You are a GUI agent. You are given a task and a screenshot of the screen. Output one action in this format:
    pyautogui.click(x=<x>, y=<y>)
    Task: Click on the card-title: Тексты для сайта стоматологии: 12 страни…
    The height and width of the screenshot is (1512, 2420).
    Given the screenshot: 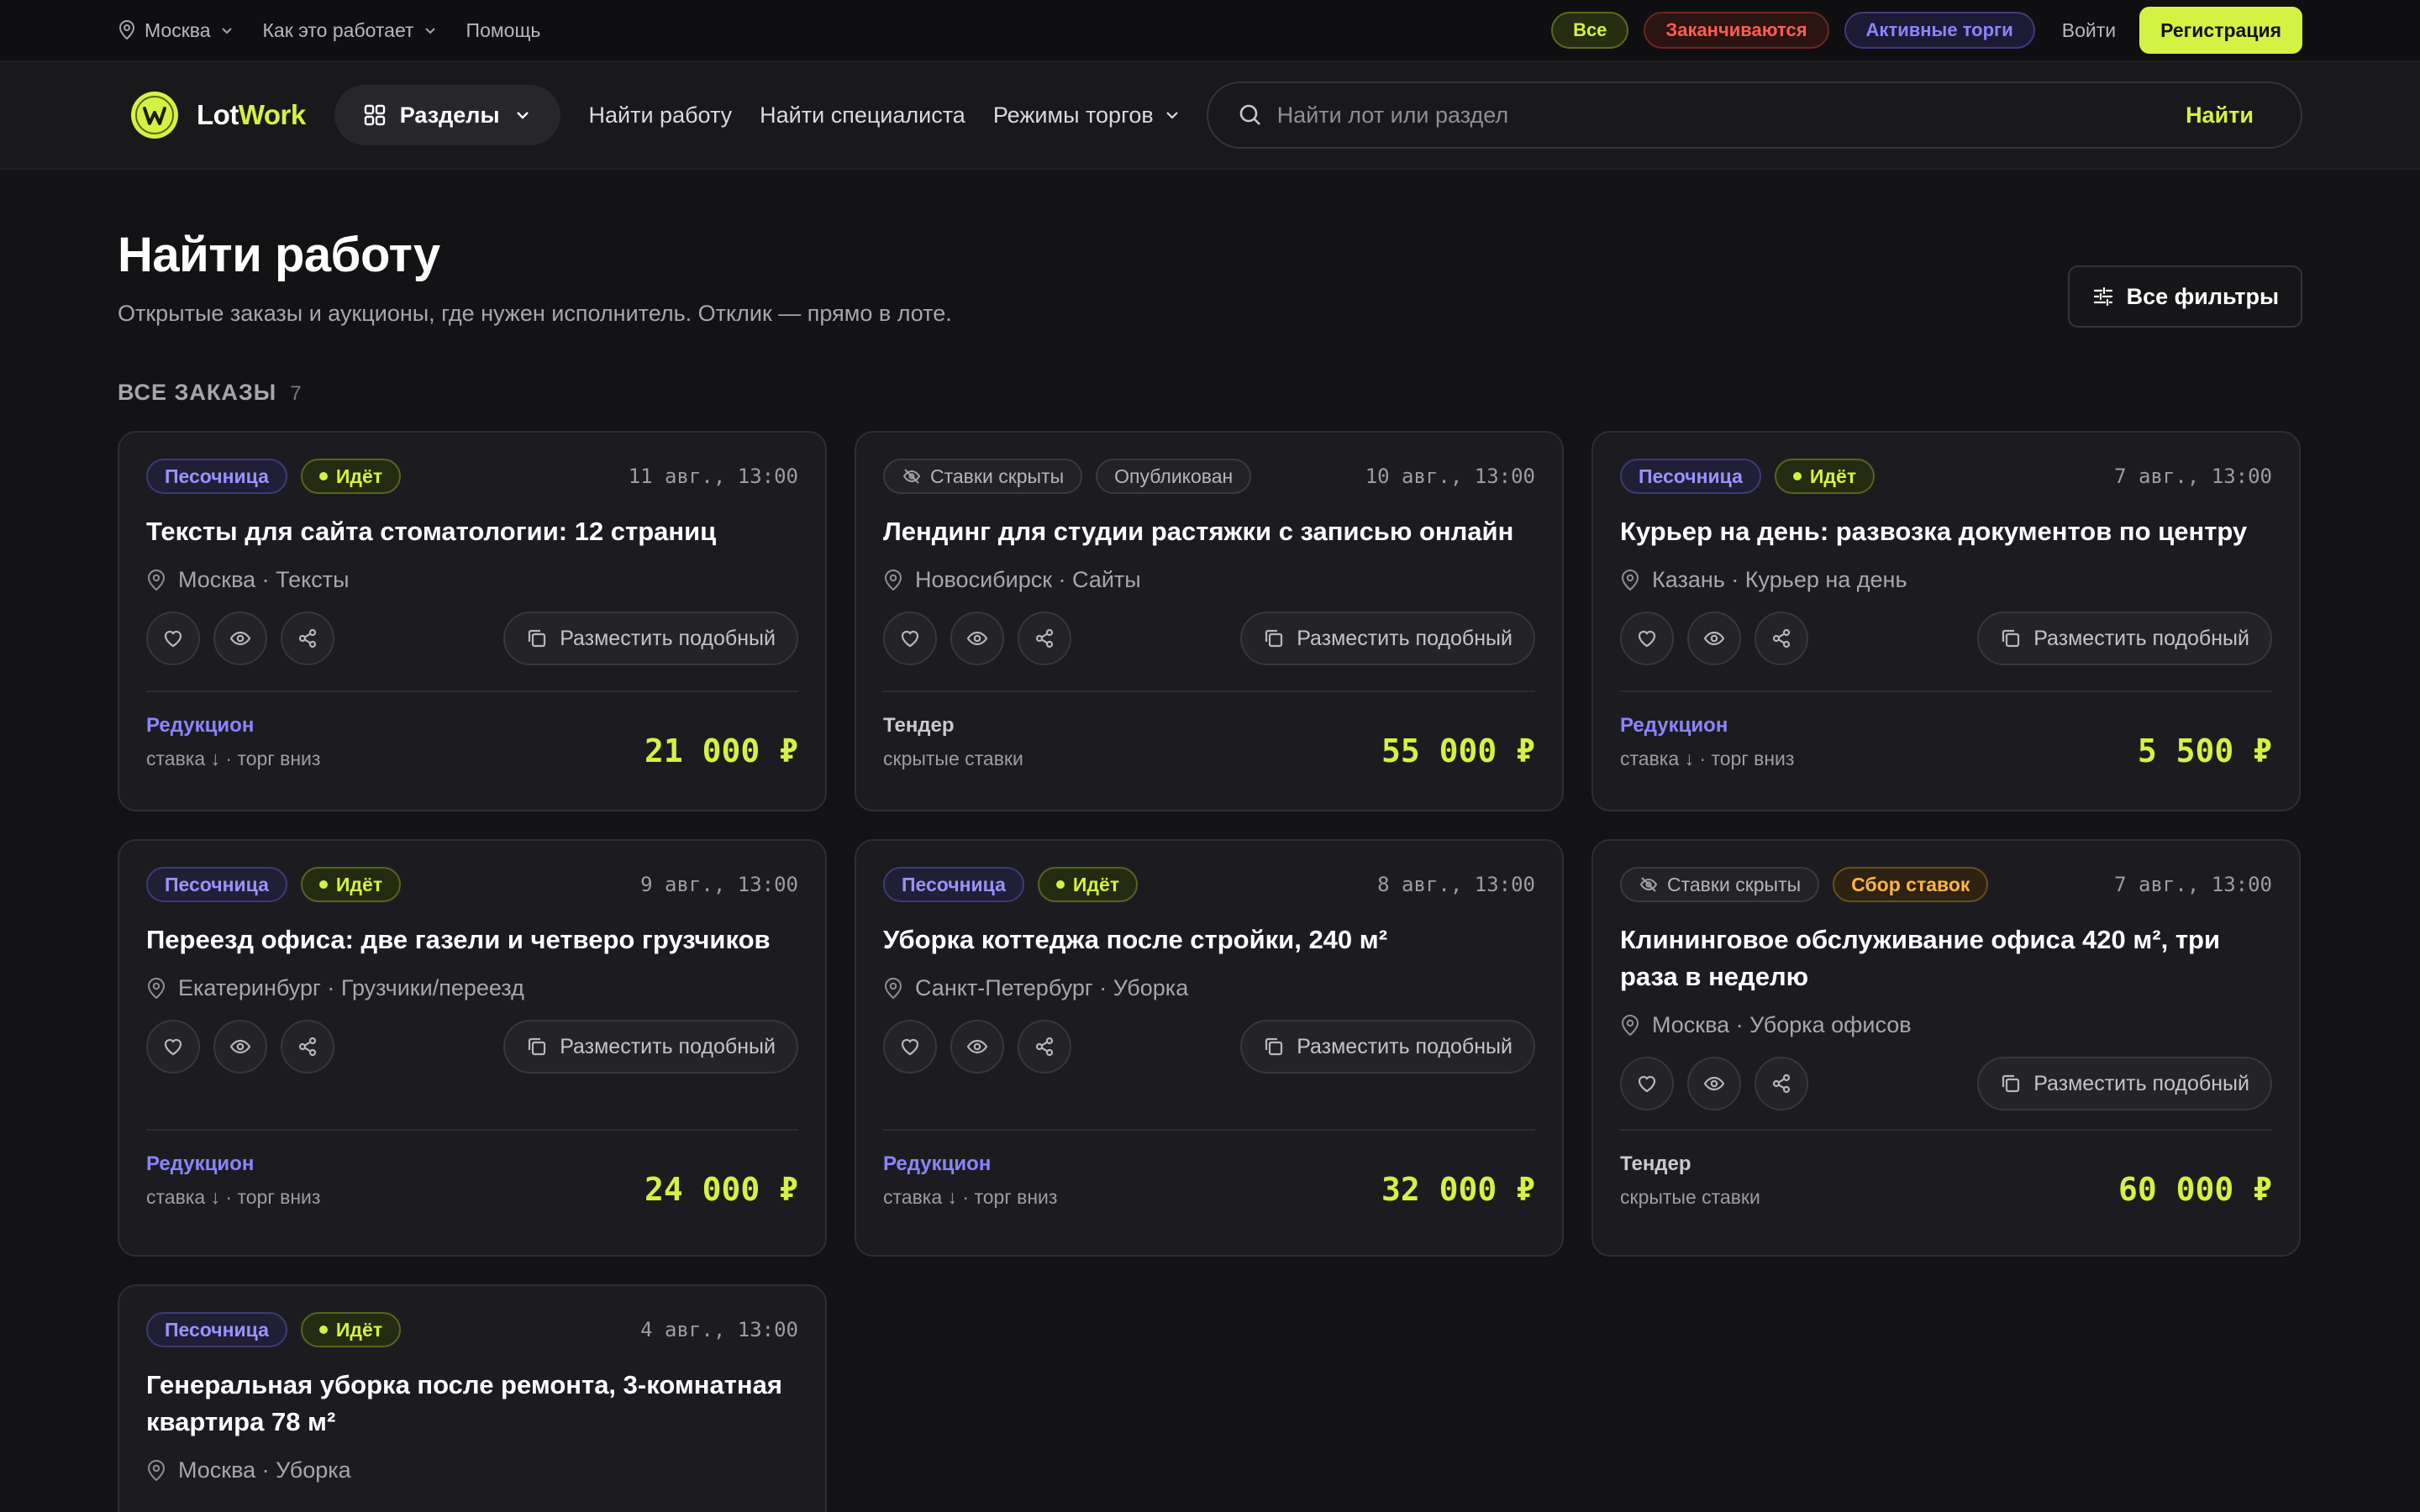 What is the action you would take?
    pyautogui.click(x=472, y=531)
    